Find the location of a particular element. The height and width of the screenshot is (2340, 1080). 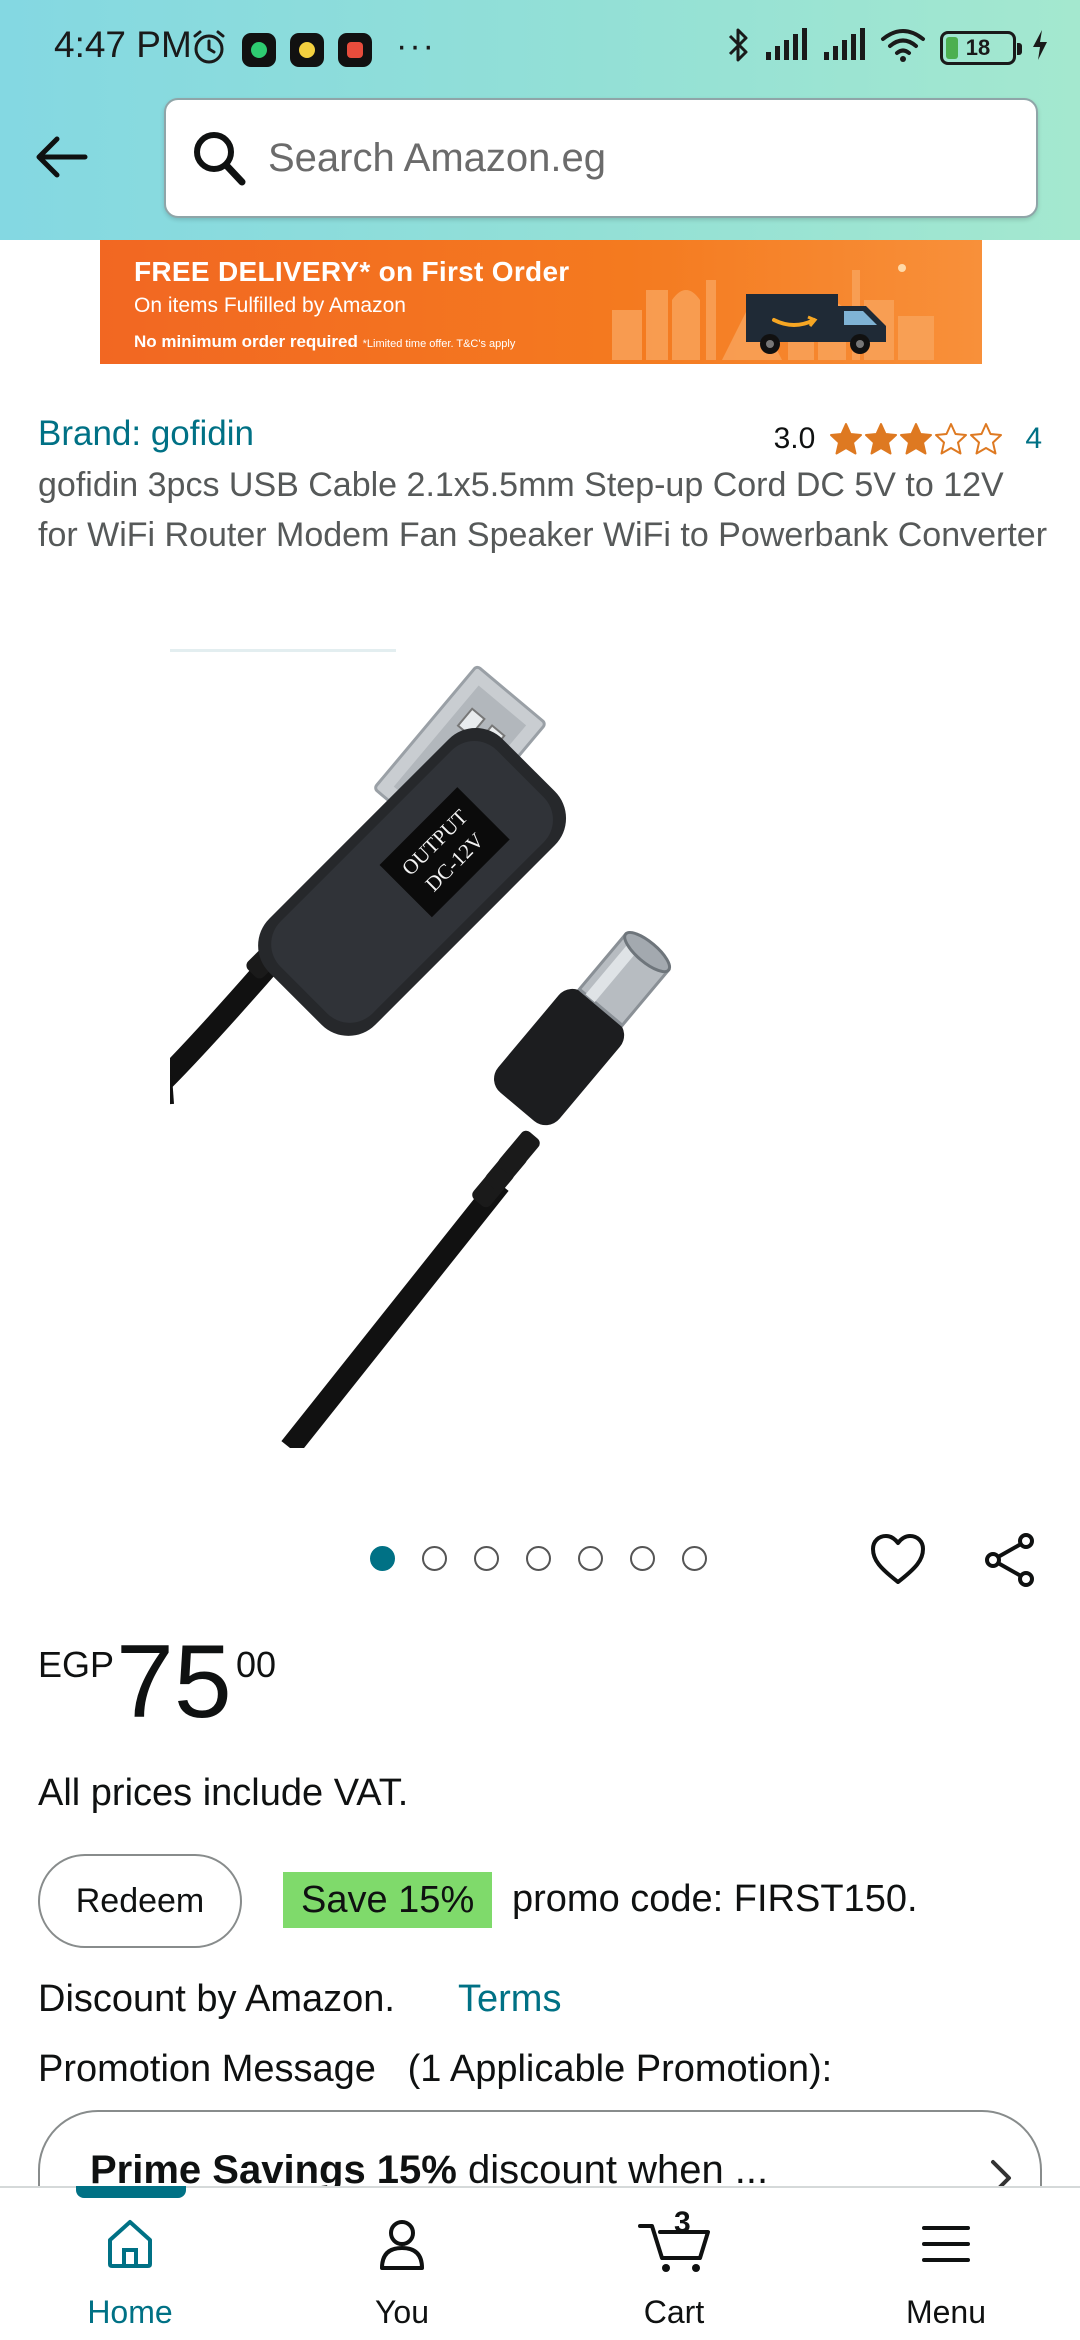

rating-count: 4 is located at coordinates (1033, 438).